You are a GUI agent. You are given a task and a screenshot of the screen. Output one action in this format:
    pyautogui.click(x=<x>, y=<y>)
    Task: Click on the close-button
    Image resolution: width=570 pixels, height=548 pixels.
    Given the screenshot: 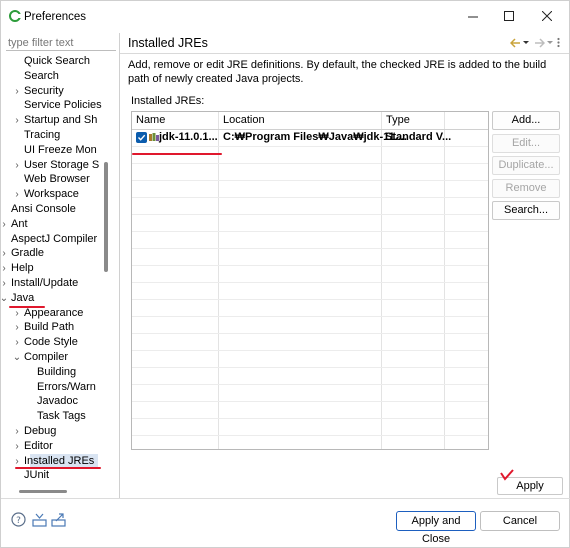 What is the action you would take?
    pyautogui.click(x=548, y=17)
    